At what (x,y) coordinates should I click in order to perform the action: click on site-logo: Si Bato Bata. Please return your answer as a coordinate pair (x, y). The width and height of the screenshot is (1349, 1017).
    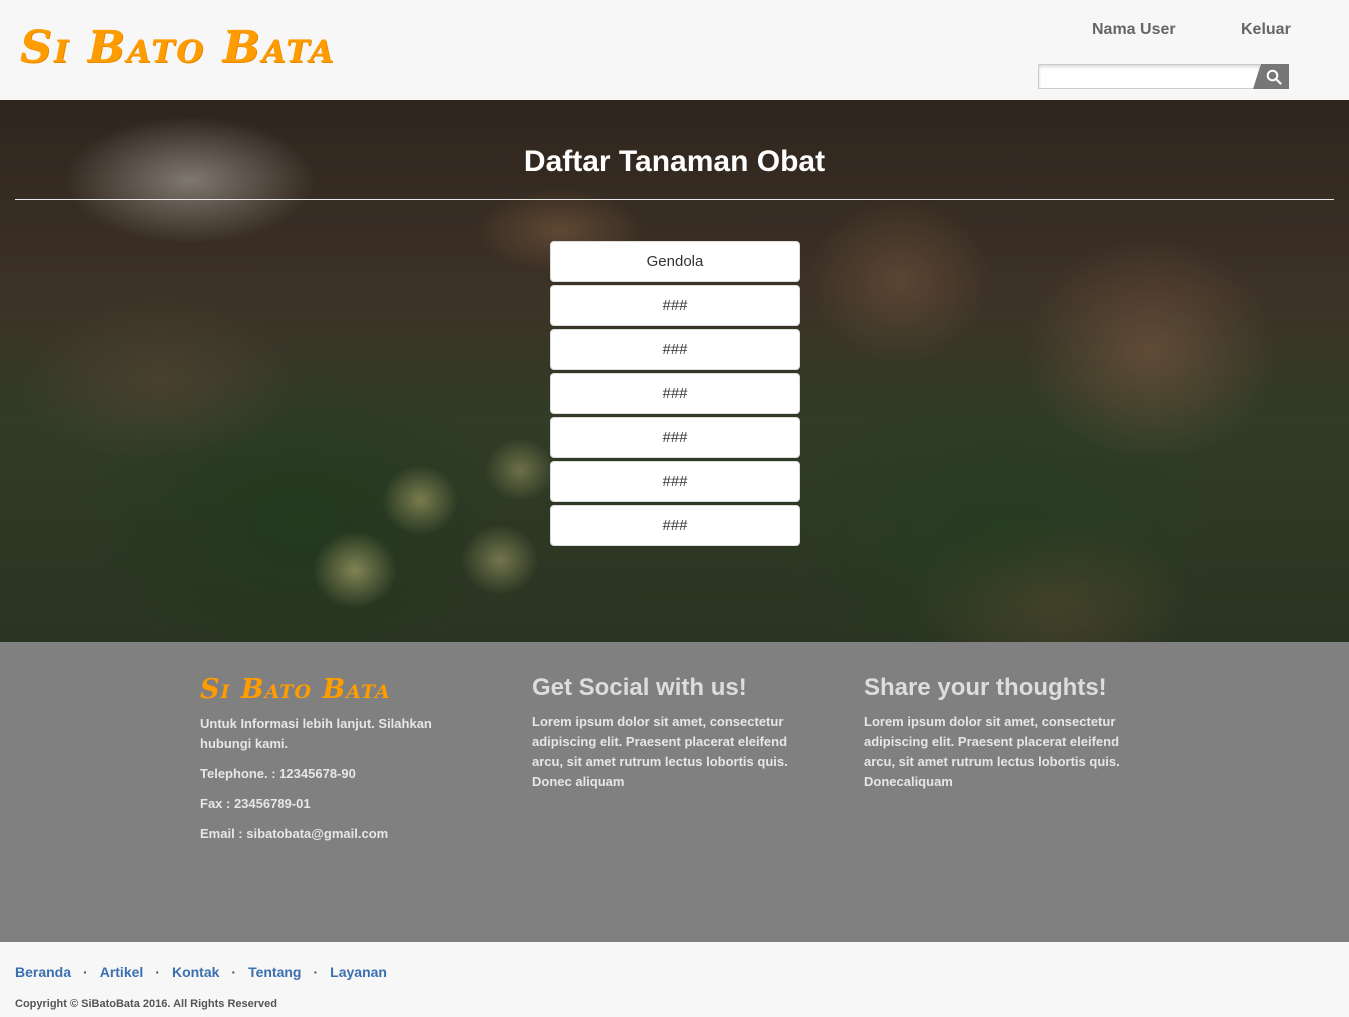
    Looking at the image, I should click on (178, 48).